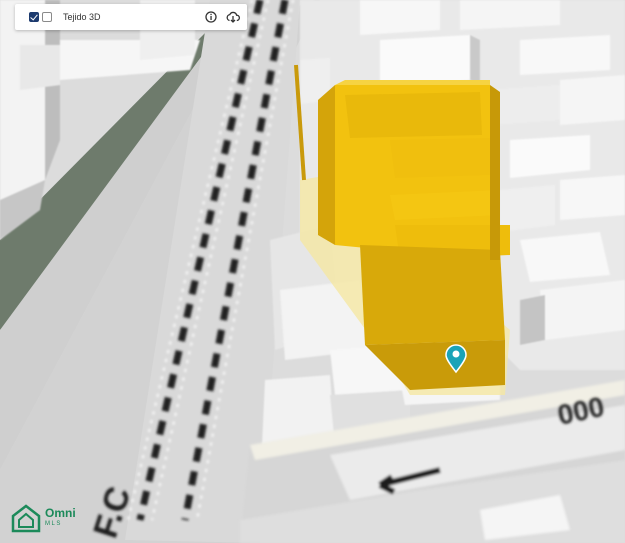 This screenshot has width=625, height=543. I want to click on logo-sub: MLS, so click(53, 524).